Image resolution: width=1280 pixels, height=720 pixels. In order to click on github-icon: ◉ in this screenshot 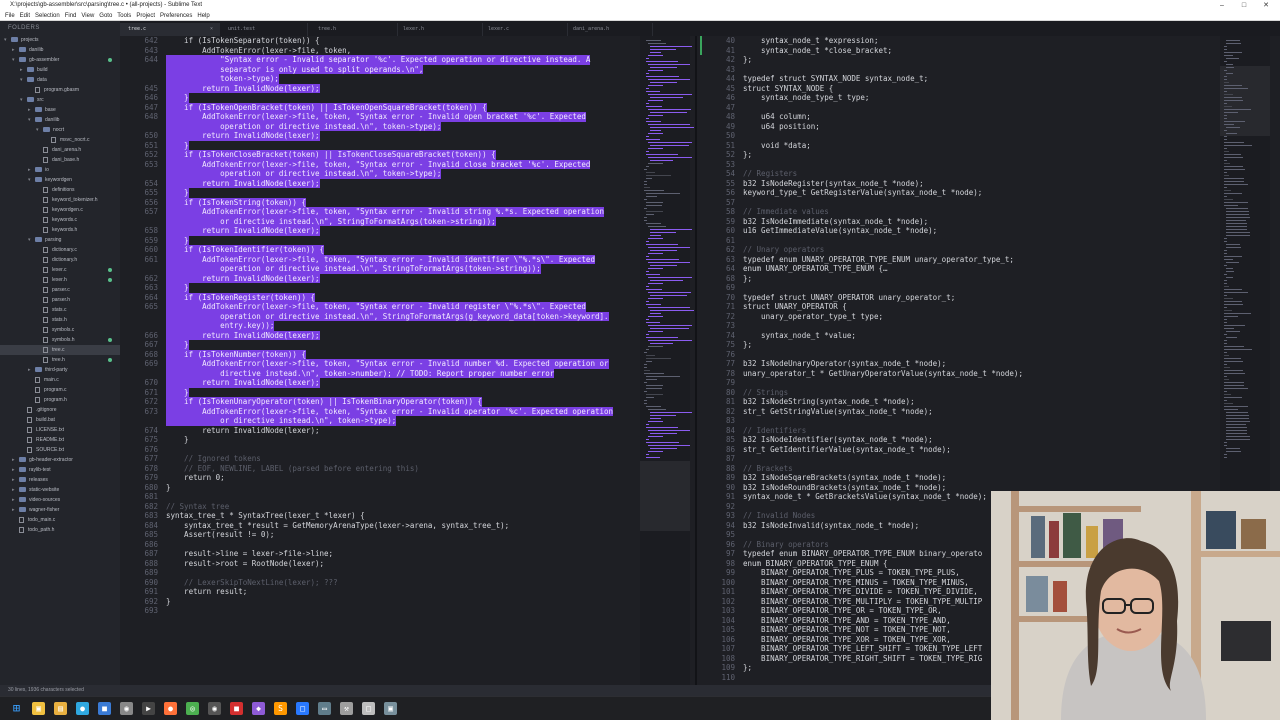, I will do `click(126, 708)`.